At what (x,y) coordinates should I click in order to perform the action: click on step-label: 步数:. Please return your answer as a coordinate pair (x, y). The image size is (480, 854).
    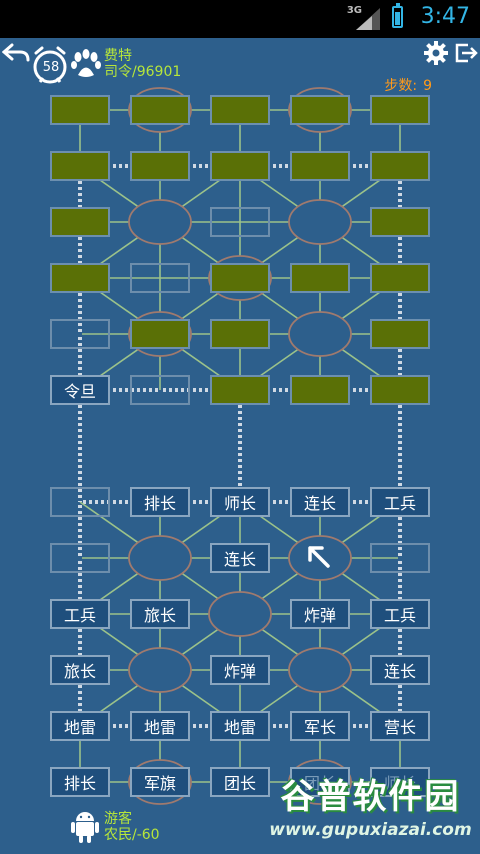
    Looking at the image, I should click on (401, 86).